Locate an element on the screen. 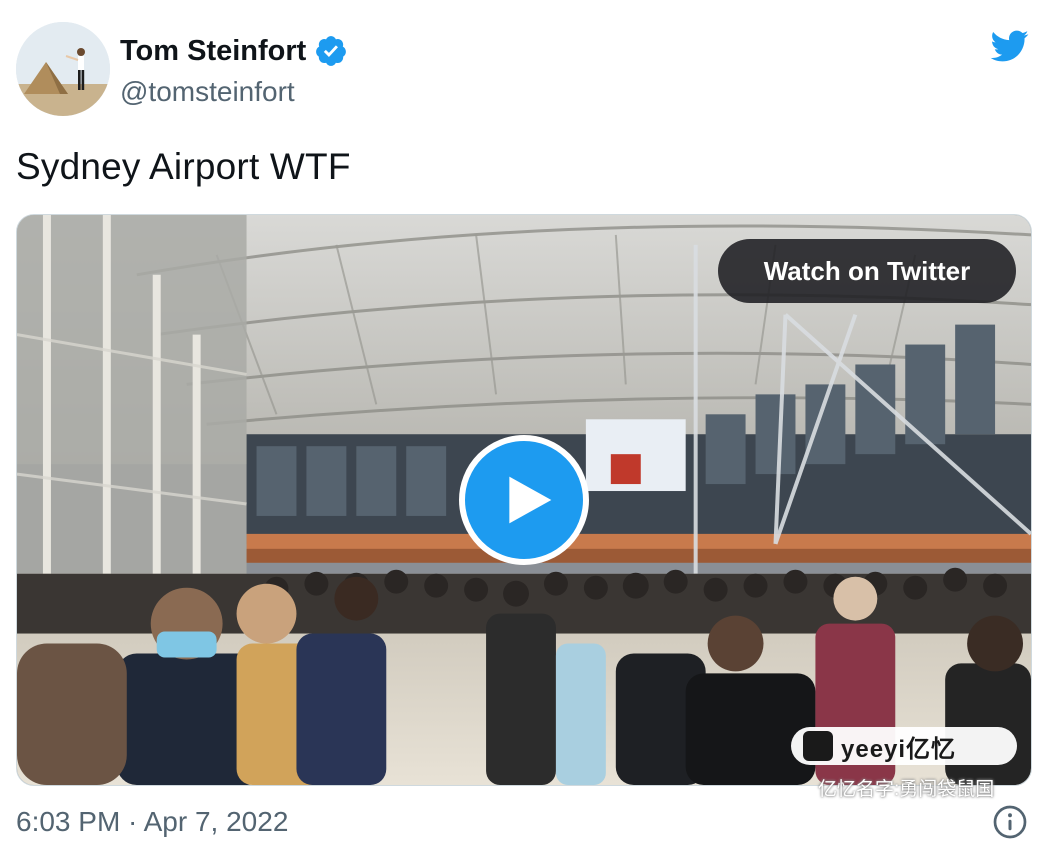 This screenshot has width=1054, height=850. avatar-image is located at coordinates (63, 69).